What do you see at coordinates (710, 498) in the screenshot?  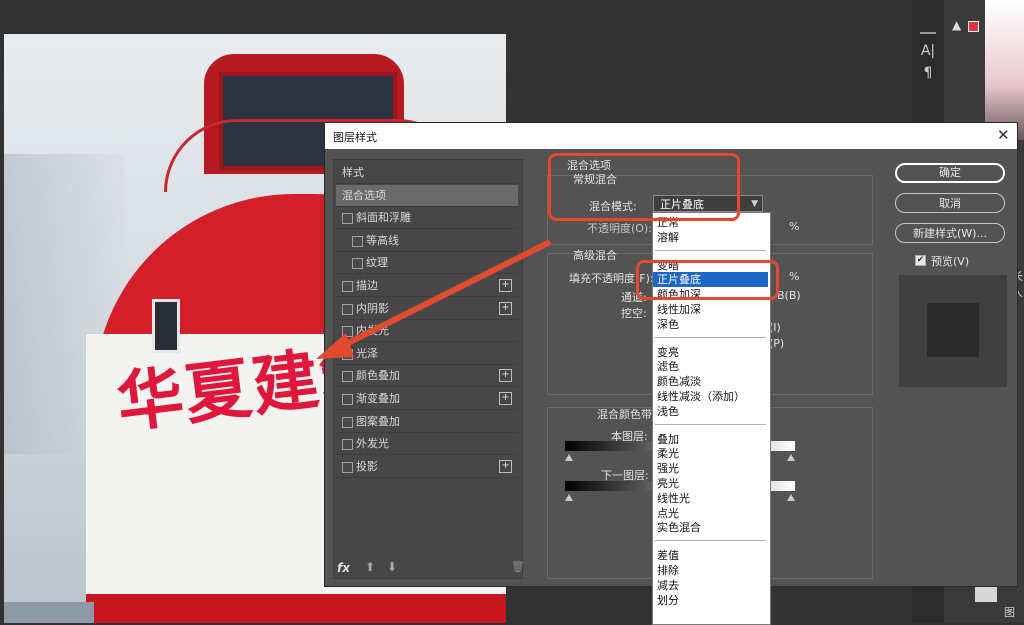 I see `blend-mode-option: 线性光` at bounding box center [710, 498].